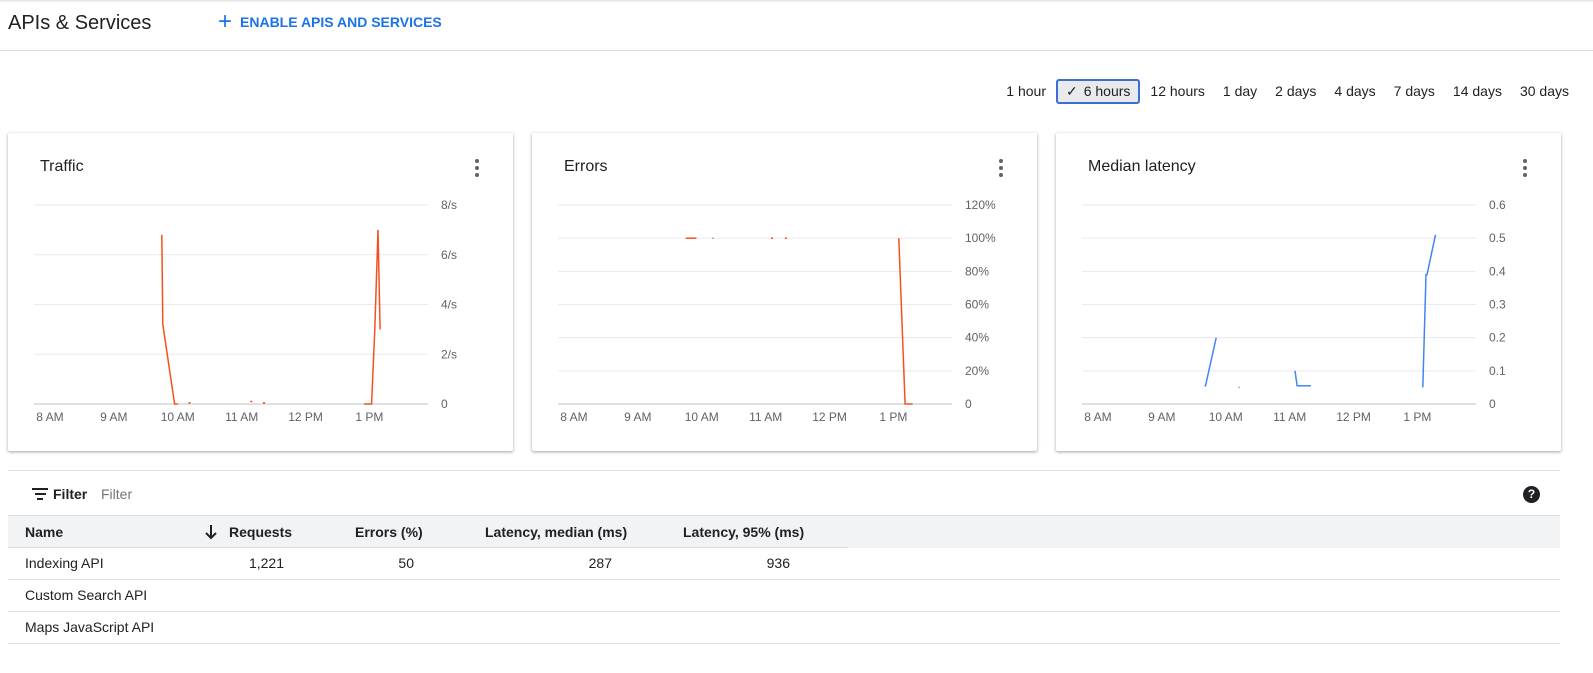 The image size is (1593, 673). I want to click on time-range-14-days: 14 days, so click(1477, 91).